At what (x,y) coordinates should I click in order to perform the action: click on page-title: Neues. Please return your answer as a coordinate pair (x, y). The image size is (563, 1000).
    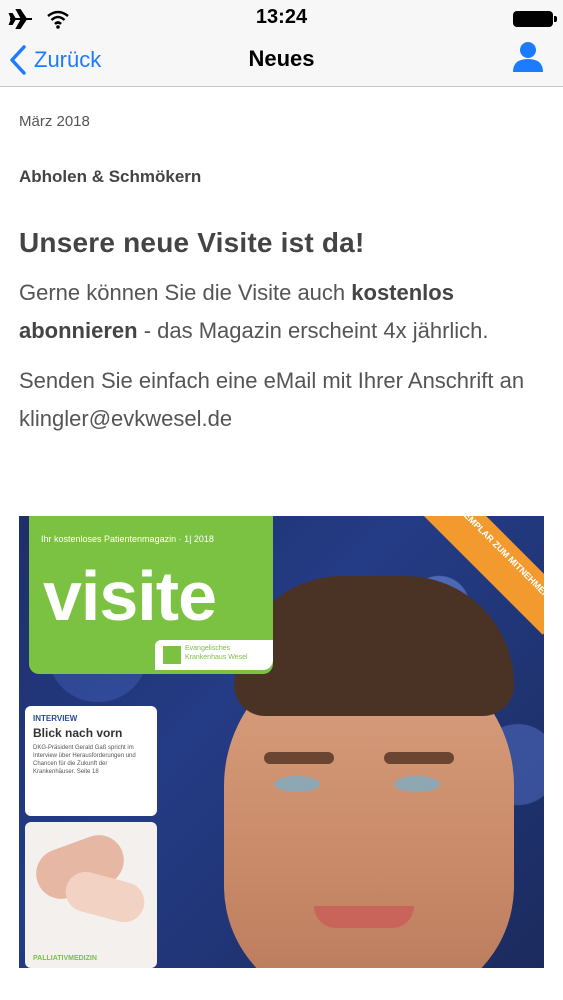
    Looking at the image, I should click on (281, 58).